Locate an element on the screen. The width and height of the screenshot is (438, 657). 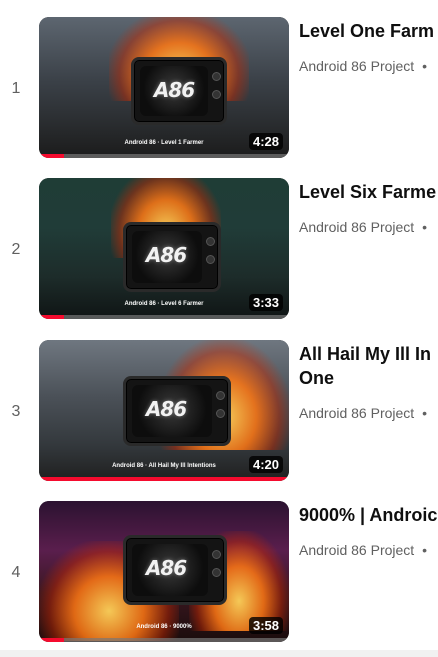
video-title: Level Six Farme is located at coordinates (368, 192).